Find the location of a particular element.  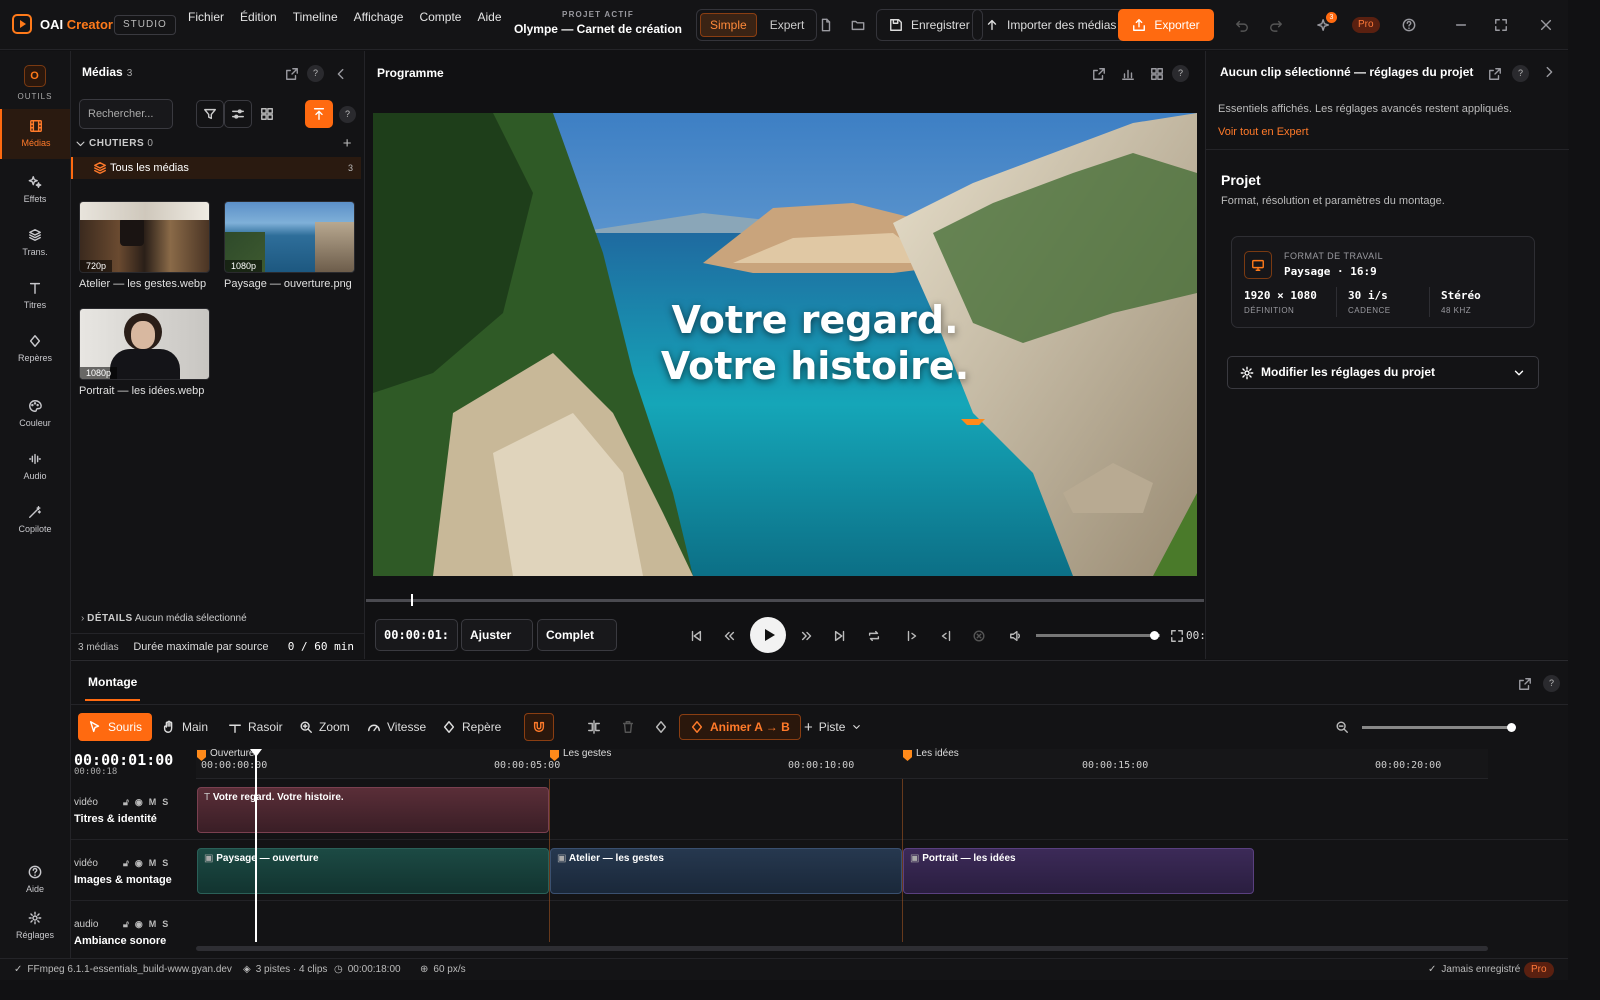

keyframe-icon is located at coordinates (661, 727).